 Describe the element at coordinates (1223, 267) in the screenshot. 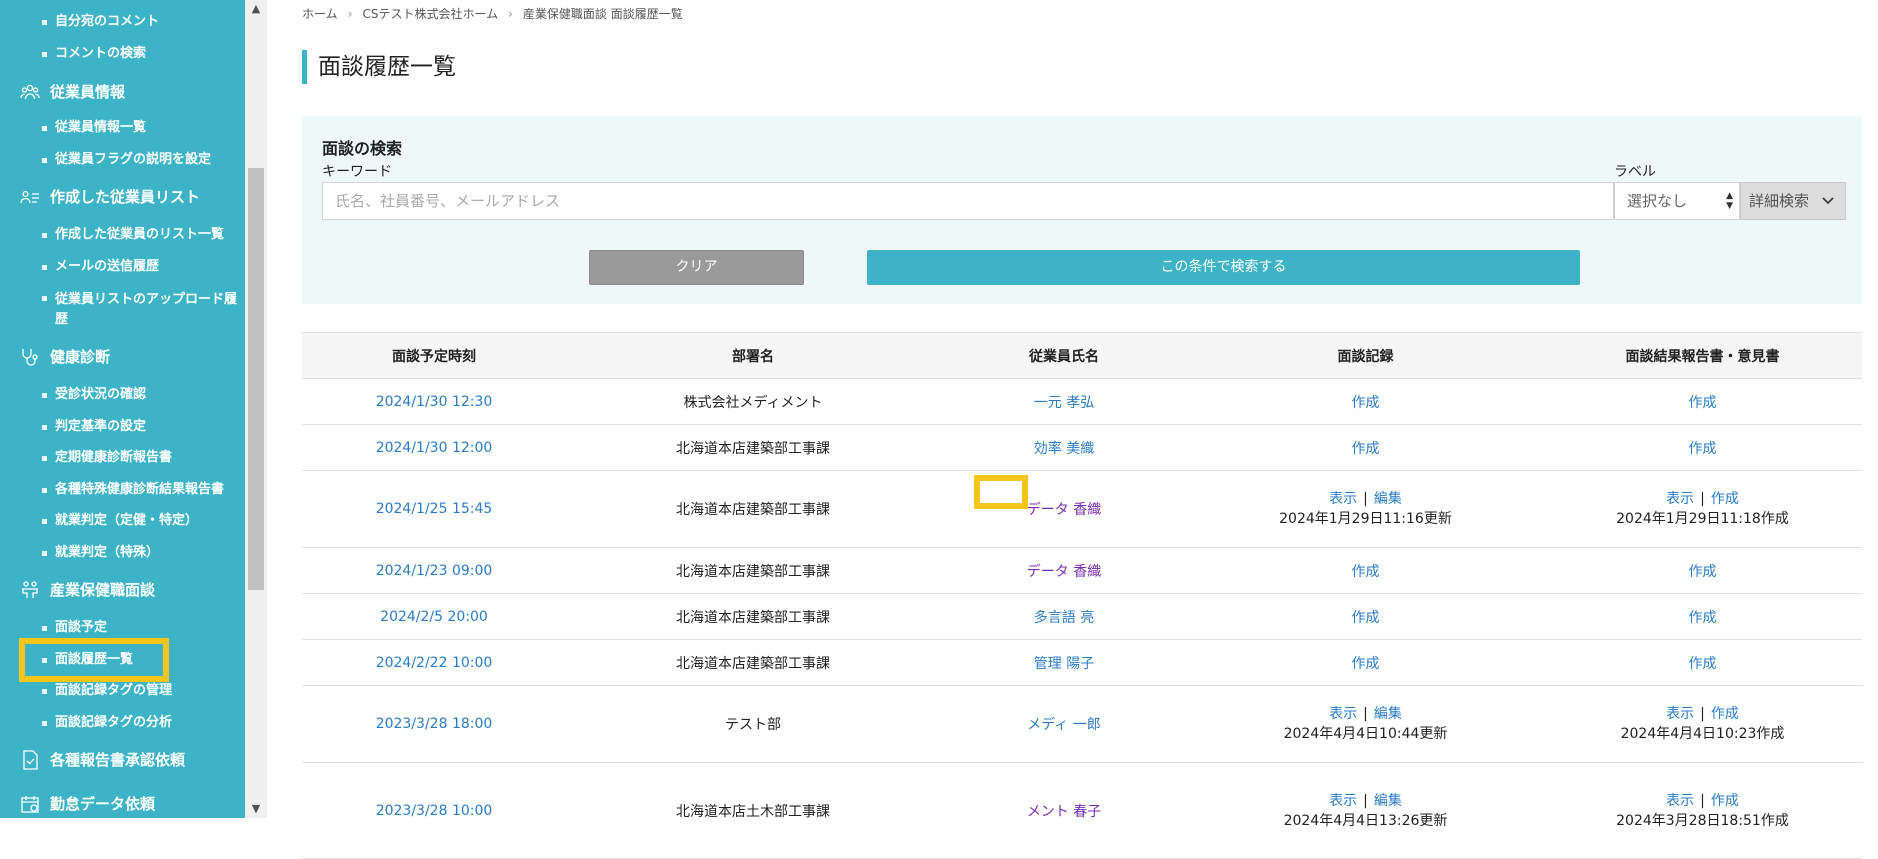

I see `search-button: この条件で検索する` at that location.